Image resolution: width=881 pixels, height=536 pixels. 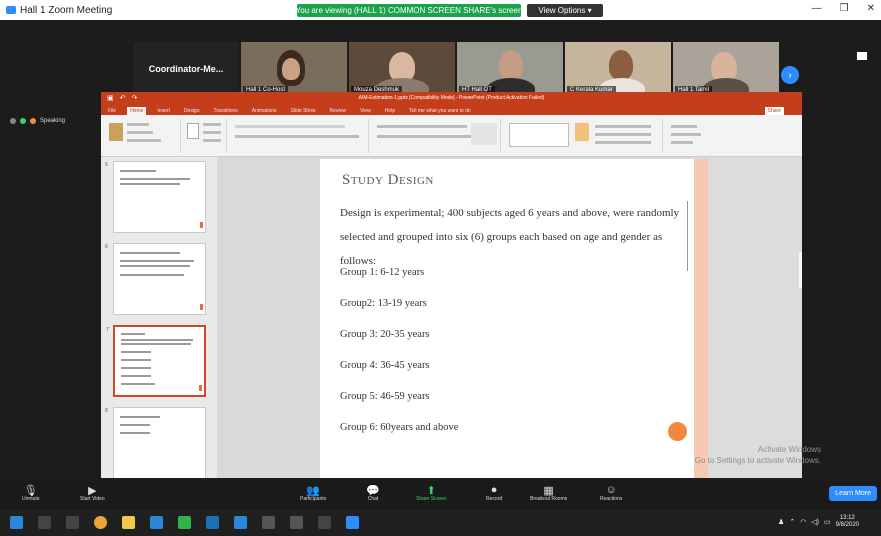 I want to click on keyboard-icon: ▭, so click(x=827, y=522).